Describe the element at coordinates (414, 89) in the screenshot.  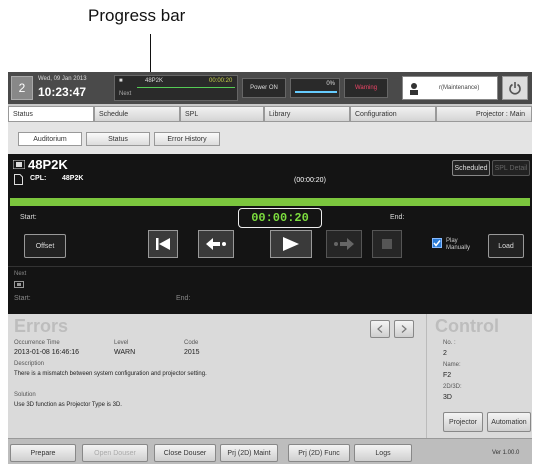
I see `user-icon` at that location.